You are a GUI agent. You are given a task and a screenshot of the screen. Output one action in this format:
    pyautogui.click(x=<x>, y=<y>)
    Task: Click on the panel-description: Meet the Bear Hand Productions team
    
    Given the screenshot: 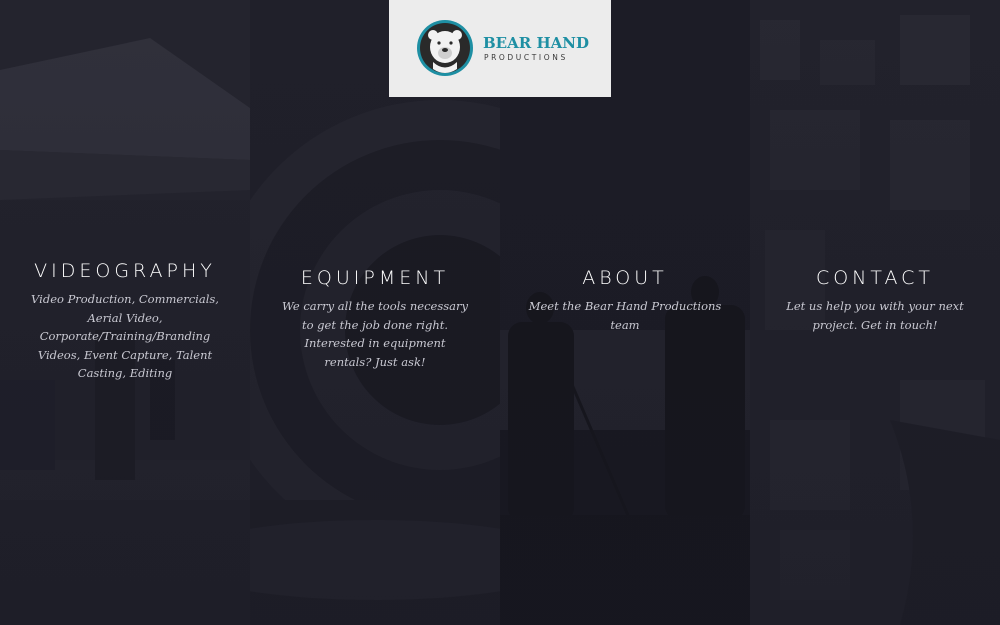 What is the action you would take?
    pyautogui.click(x=625, y=315)
    